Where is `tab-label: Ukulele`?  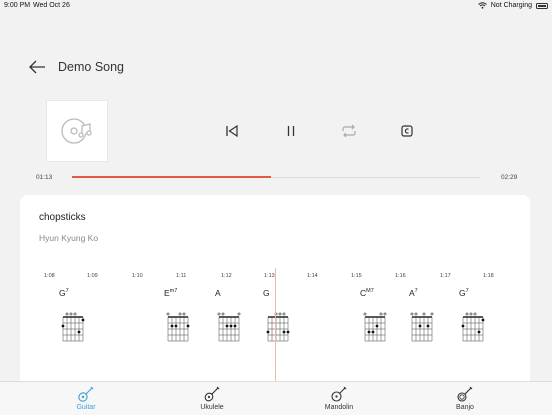
tab-label: Ukulele is located at coordinates (212, 407).